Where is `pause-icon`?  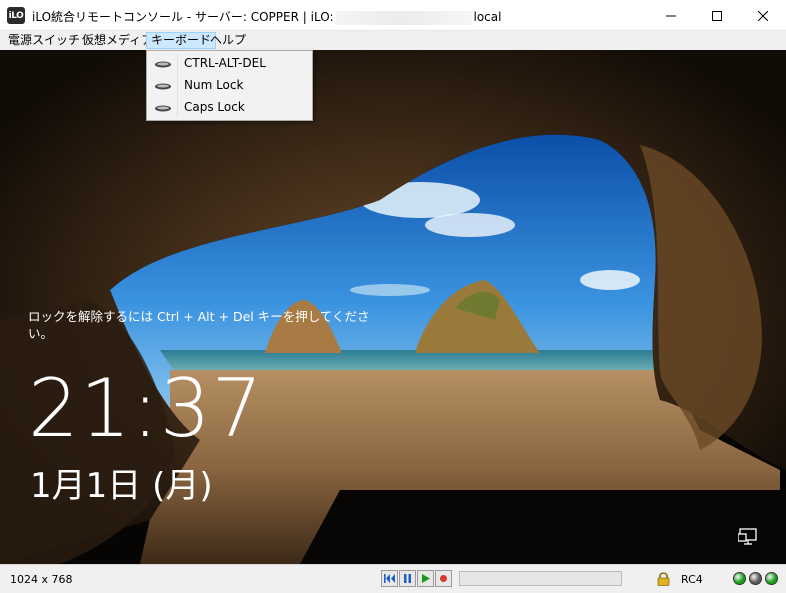 pause-icon is located at coordinates (407, 578).